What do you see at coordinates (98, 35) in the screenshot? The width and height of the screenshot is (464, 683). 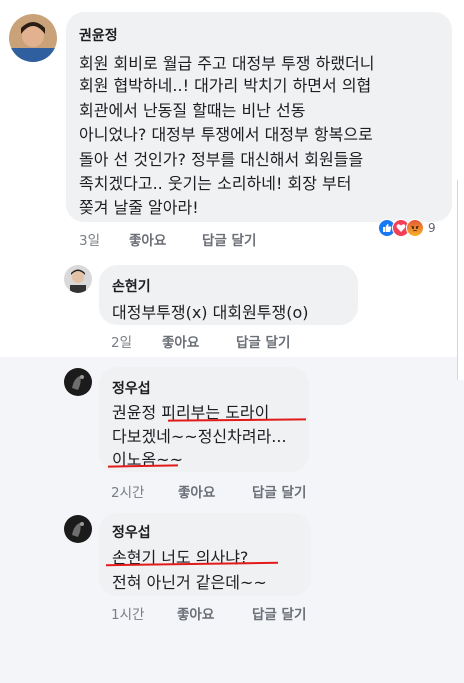 I see `comment-author: 권윤정` at bounding box center [98, 35].